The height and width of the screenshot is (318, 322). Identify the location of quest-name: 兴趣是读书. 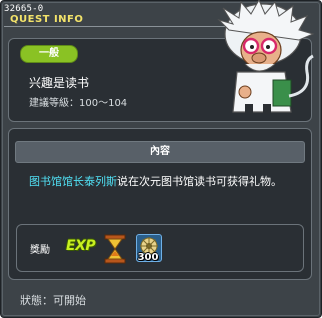
(59, 83).